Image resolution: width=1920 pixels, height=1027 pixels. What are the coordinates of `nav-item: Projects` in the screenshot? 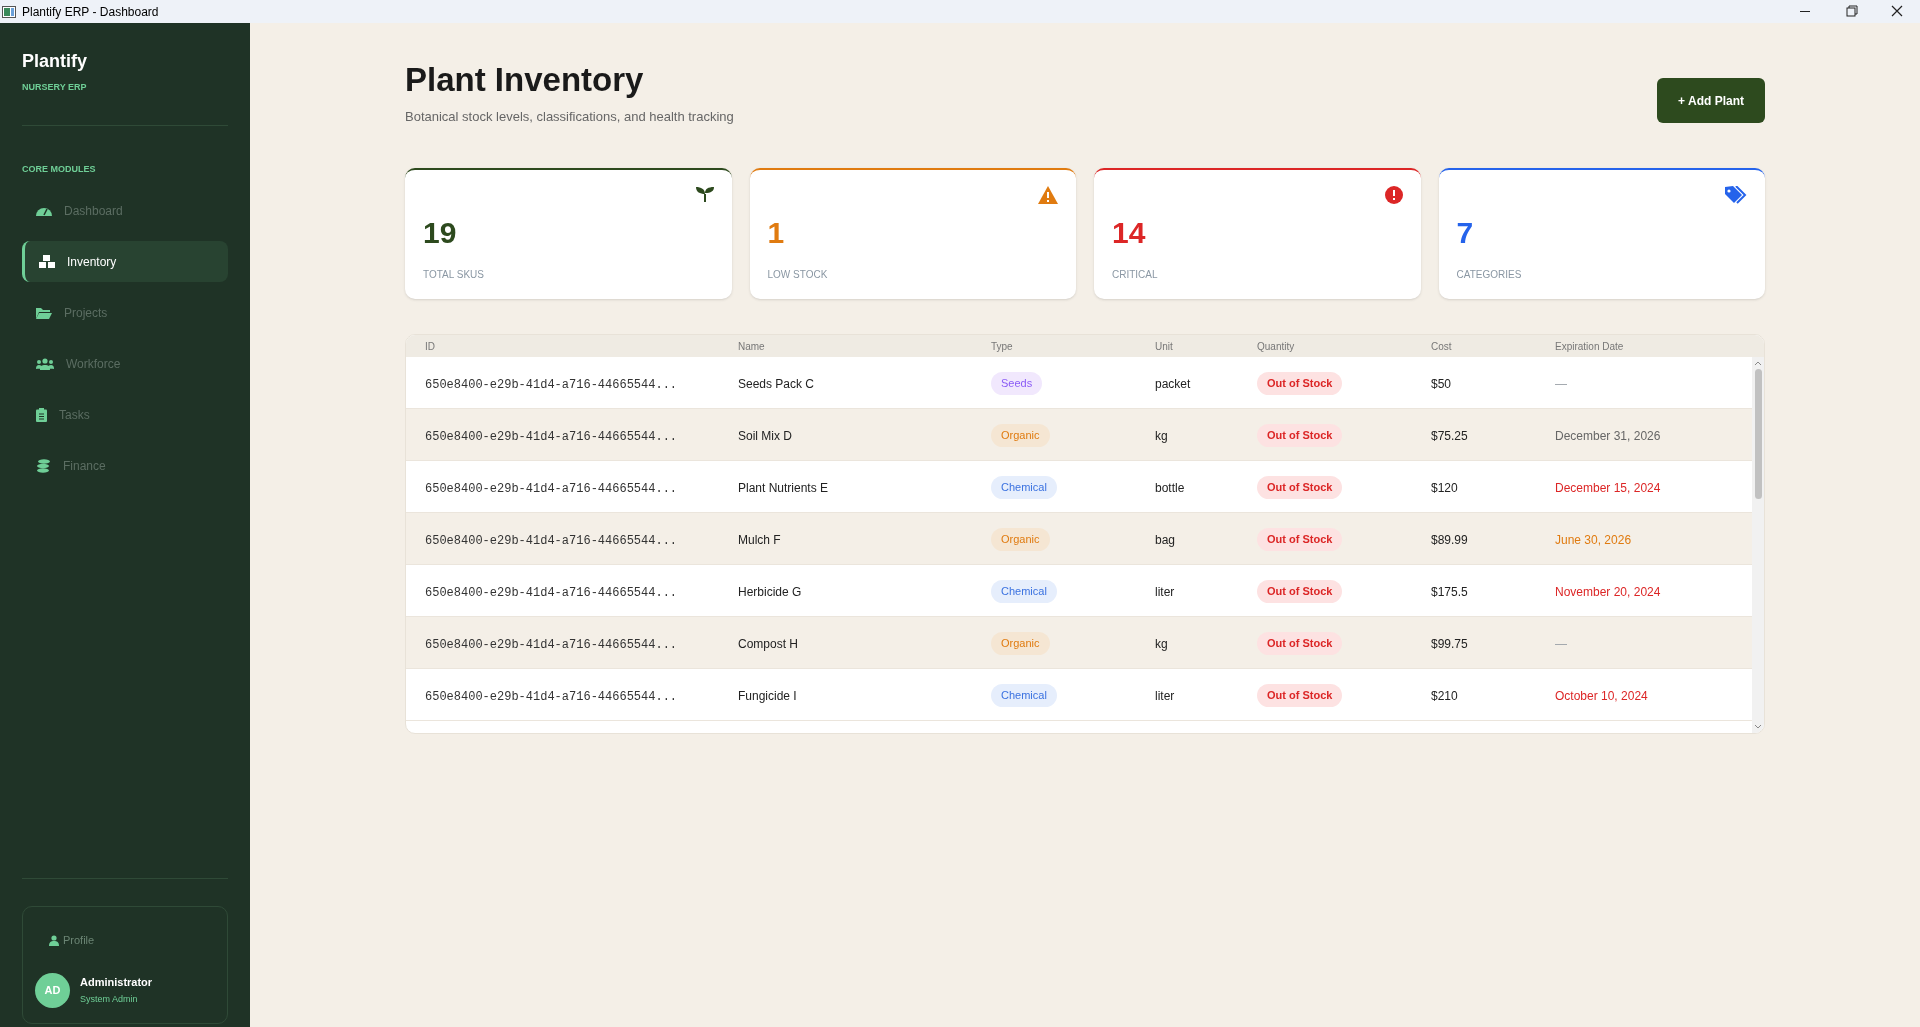 It's located at (125, 312).